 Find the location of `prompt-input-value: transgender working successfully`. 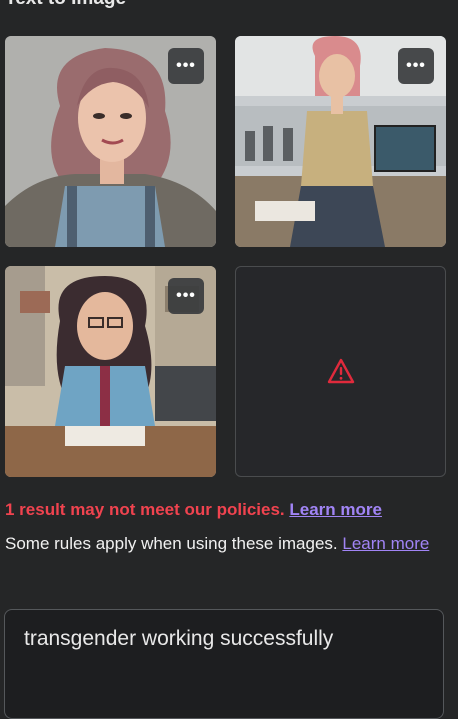

prompt-input-value: transgender working successfully is located at coordinates (179, 638).